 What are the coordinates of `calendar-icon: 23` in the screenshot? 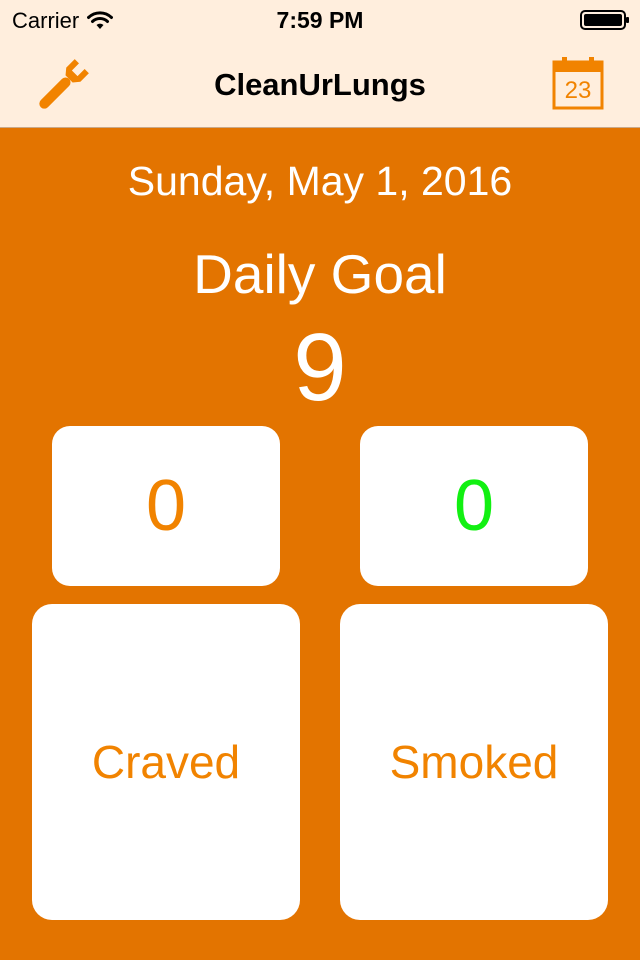 It's located at (578, 83).